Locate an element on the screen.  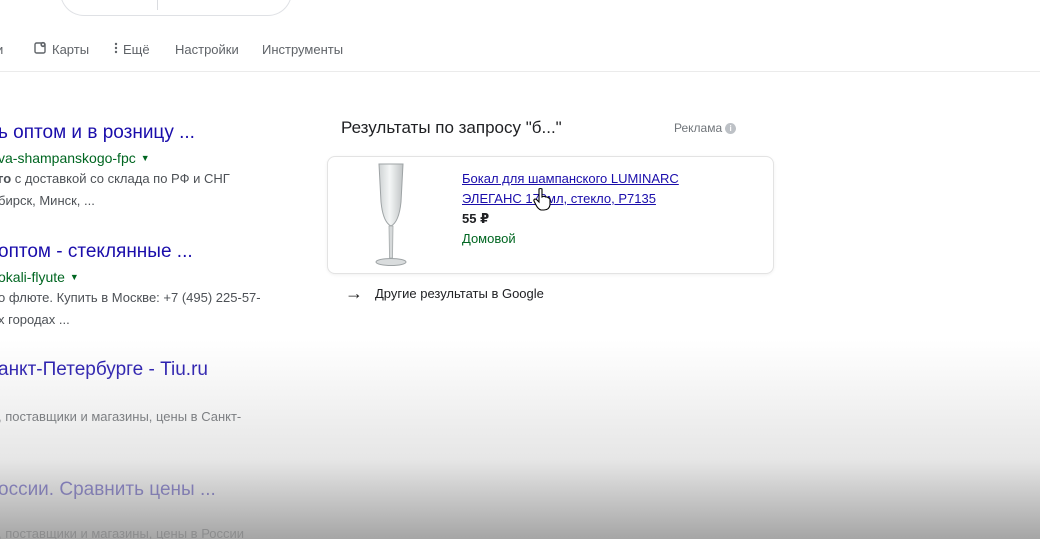
more-results-link: → Другие результаты в Google is located at coordinates (444, 293).